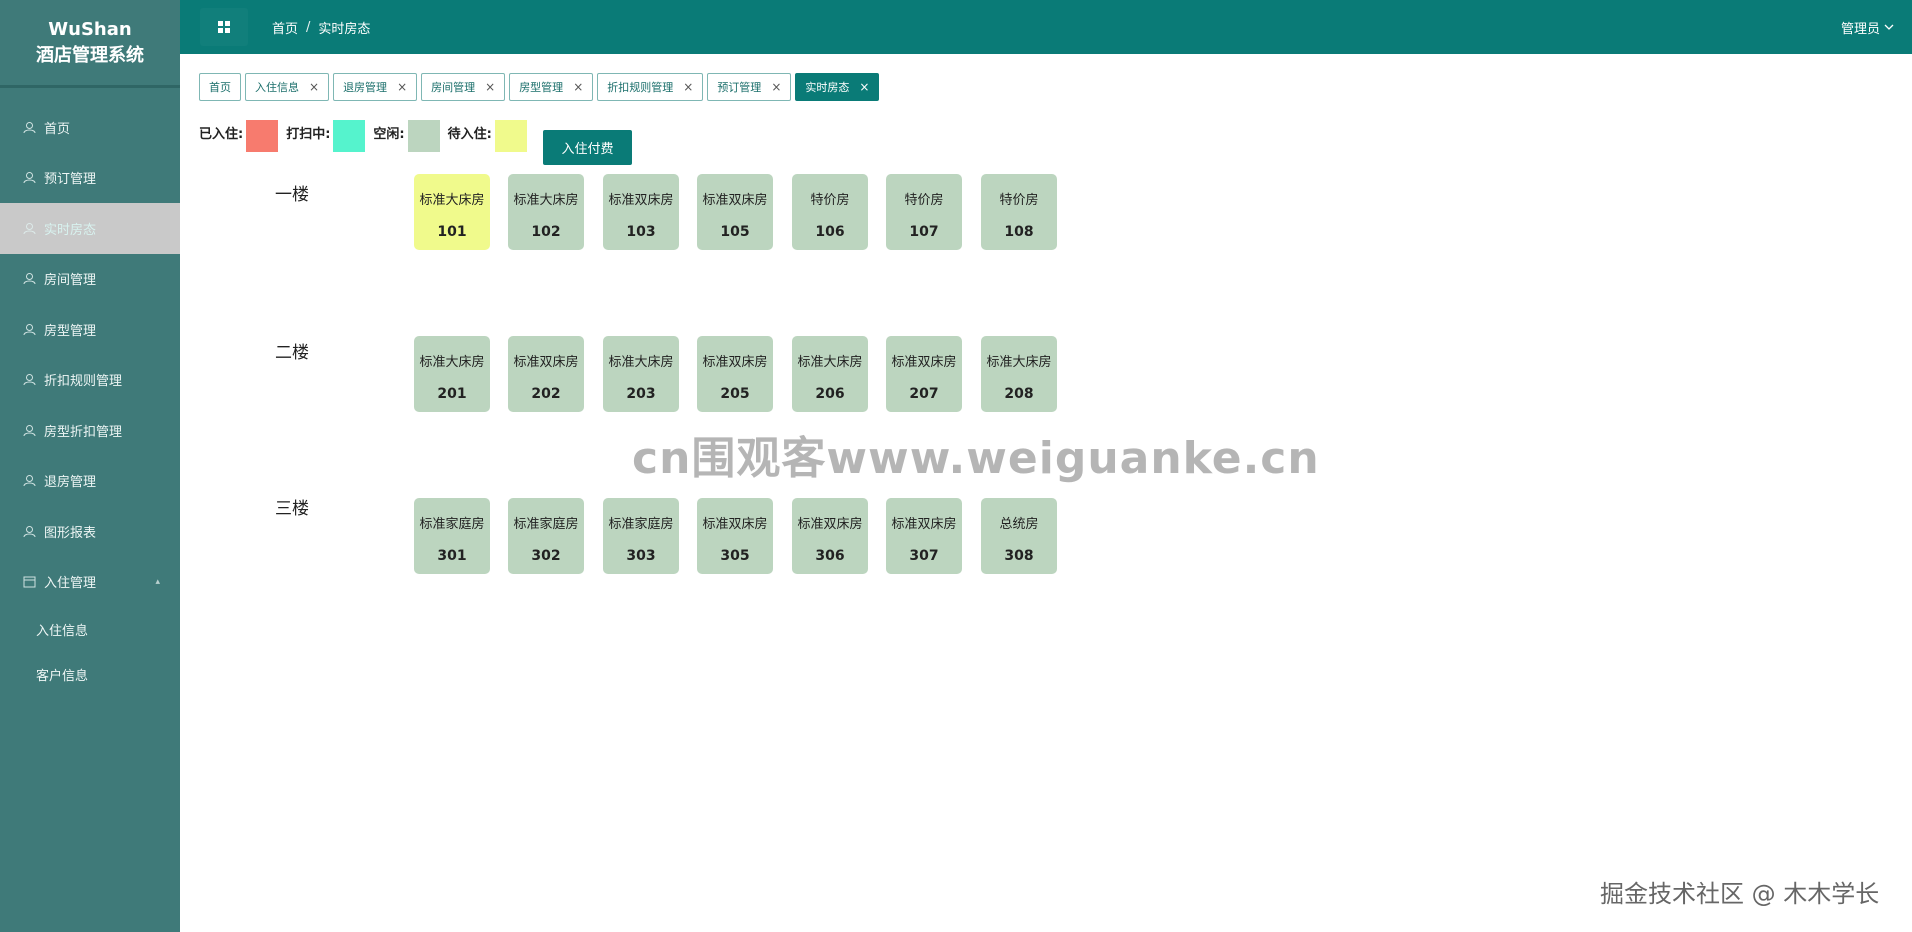 This screenshot has width=1912, height=932. I want to click on breadcrumb-home: 首页, so click(285, 27).